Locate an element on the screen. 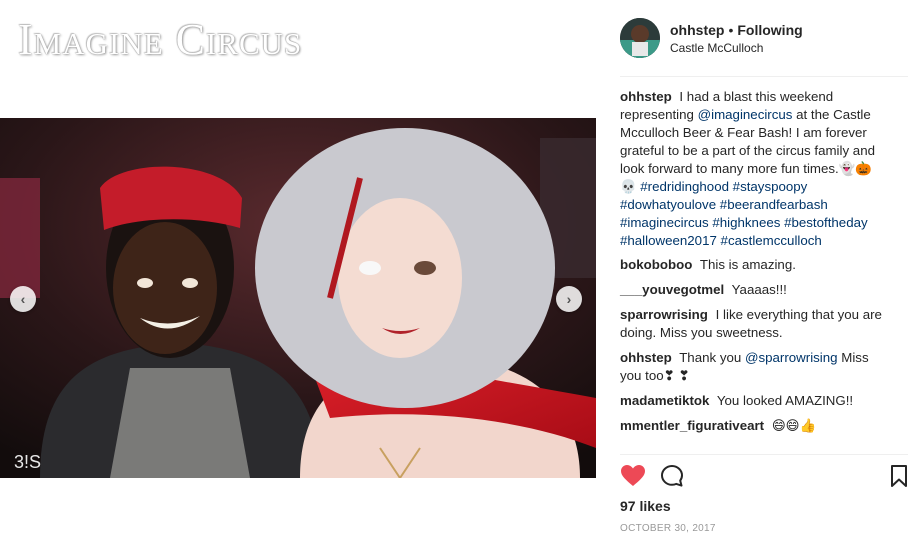 Image resolution: width=912 pixels, height=542 pixels. caption-username: ohhstep is located at coordinates (646, 96).